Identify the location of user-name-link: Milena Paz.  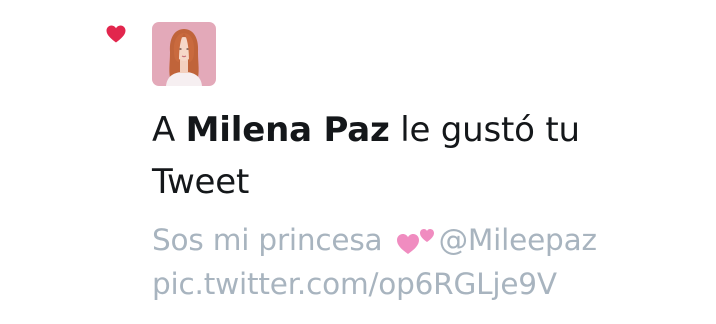
(288, 130).